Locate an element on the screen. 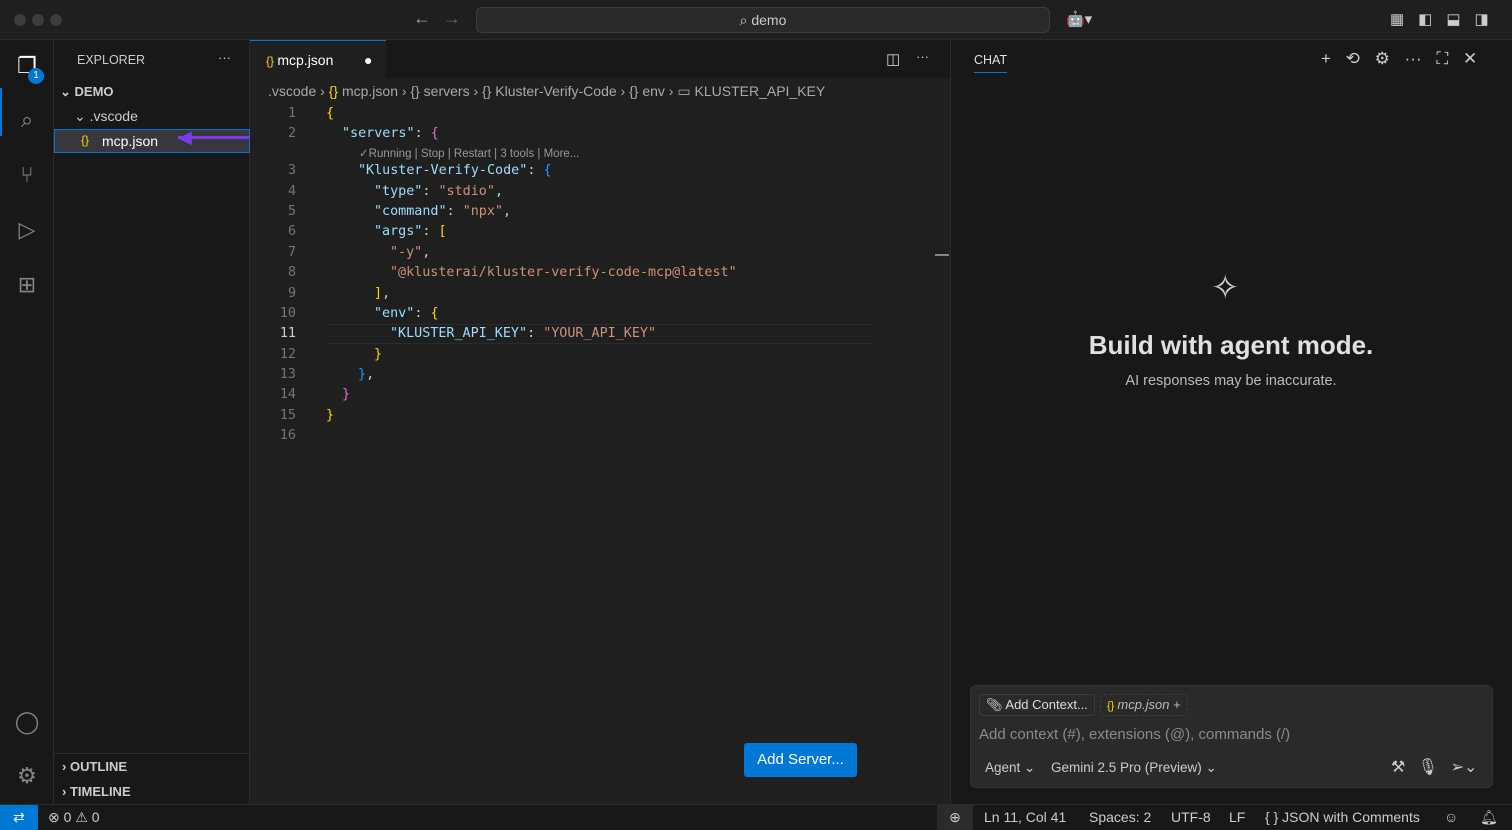  maximize-icon: ⛶ is located at coordinates (1442, 58).